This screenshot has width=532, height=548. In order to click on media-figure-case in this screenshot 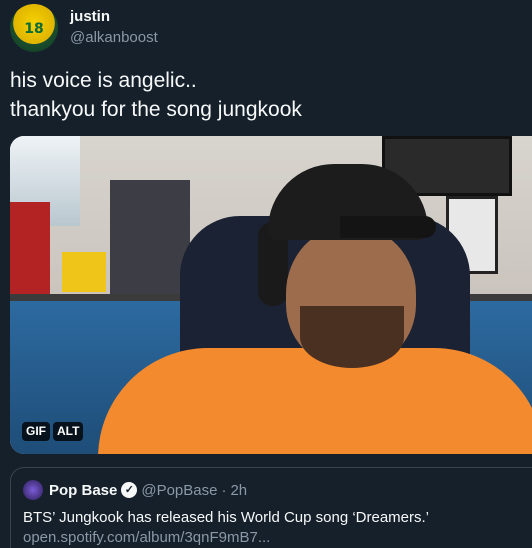, I will do `click(150, 238)`.